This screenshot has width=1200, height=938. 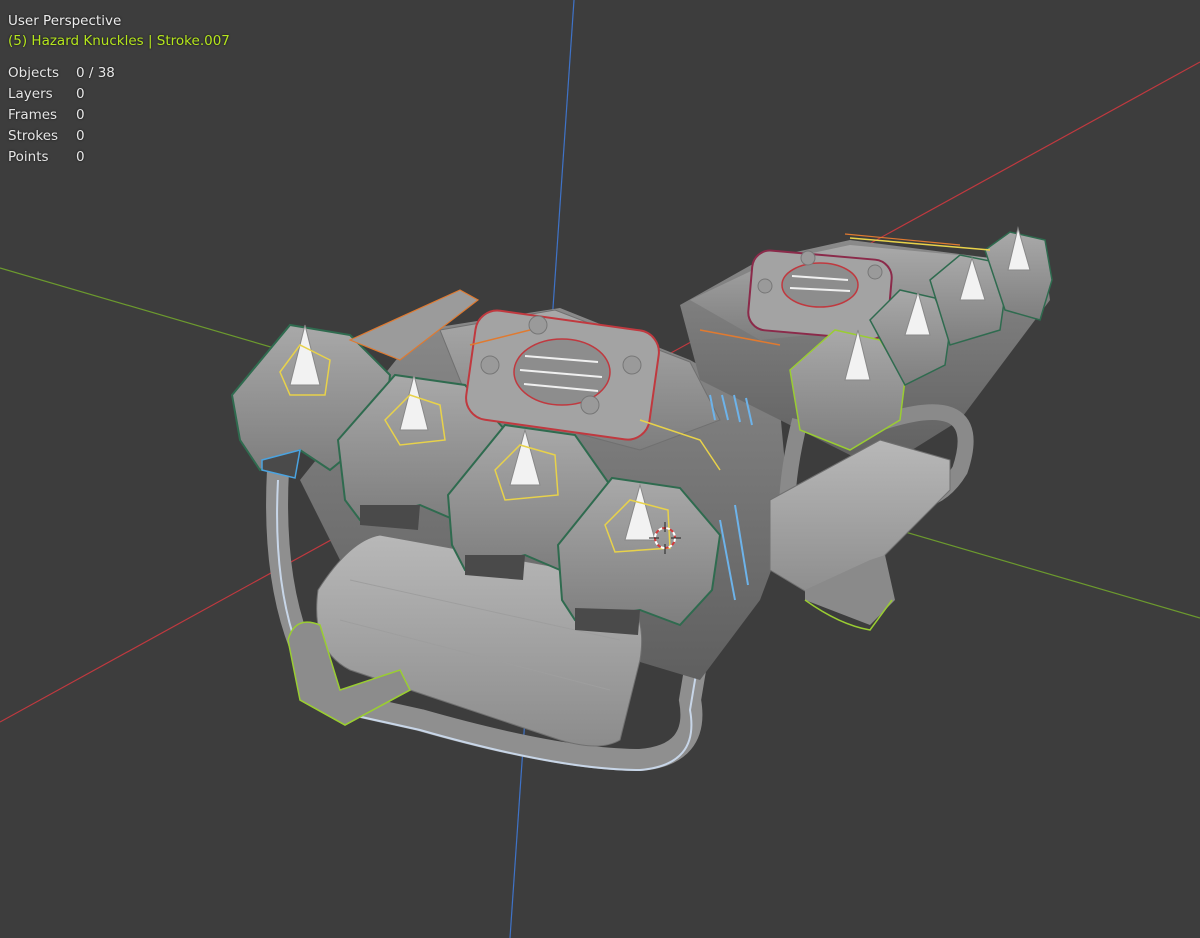 What do you see at coordinates (119, 157) in the screenshot?
I see `stat-row-points: Points 0` at bounding box center [119, 157].